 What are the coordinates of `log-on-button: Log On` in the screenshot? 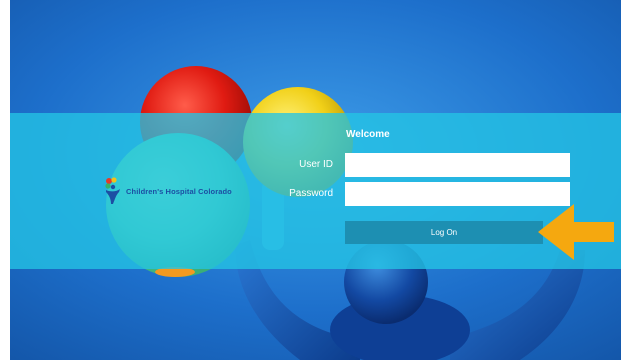 It's located at (444, 232).